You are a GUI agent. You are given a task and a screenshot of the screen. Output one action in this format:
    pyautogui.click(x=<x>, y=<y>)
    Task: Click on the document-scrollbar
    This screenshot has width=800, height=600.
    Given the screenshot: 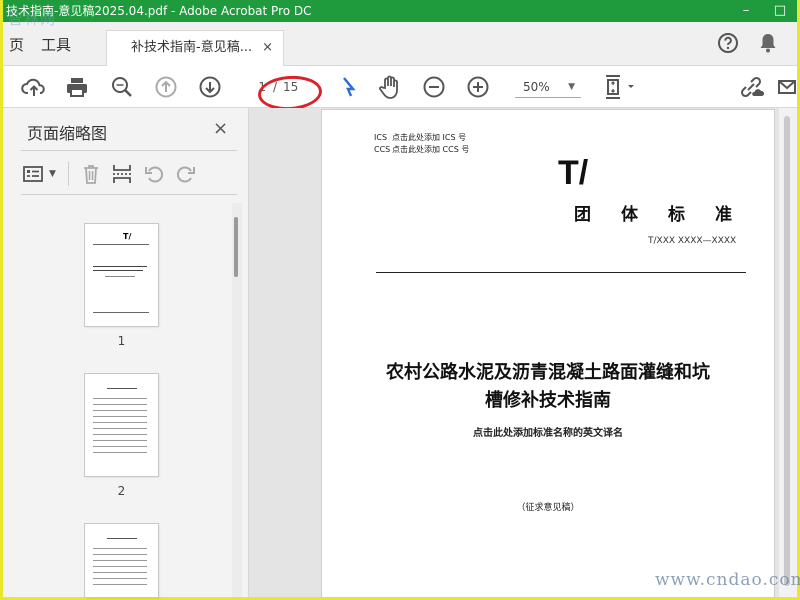 What is the action you would take?
    pyautogui.click(x=788, y=352)
    